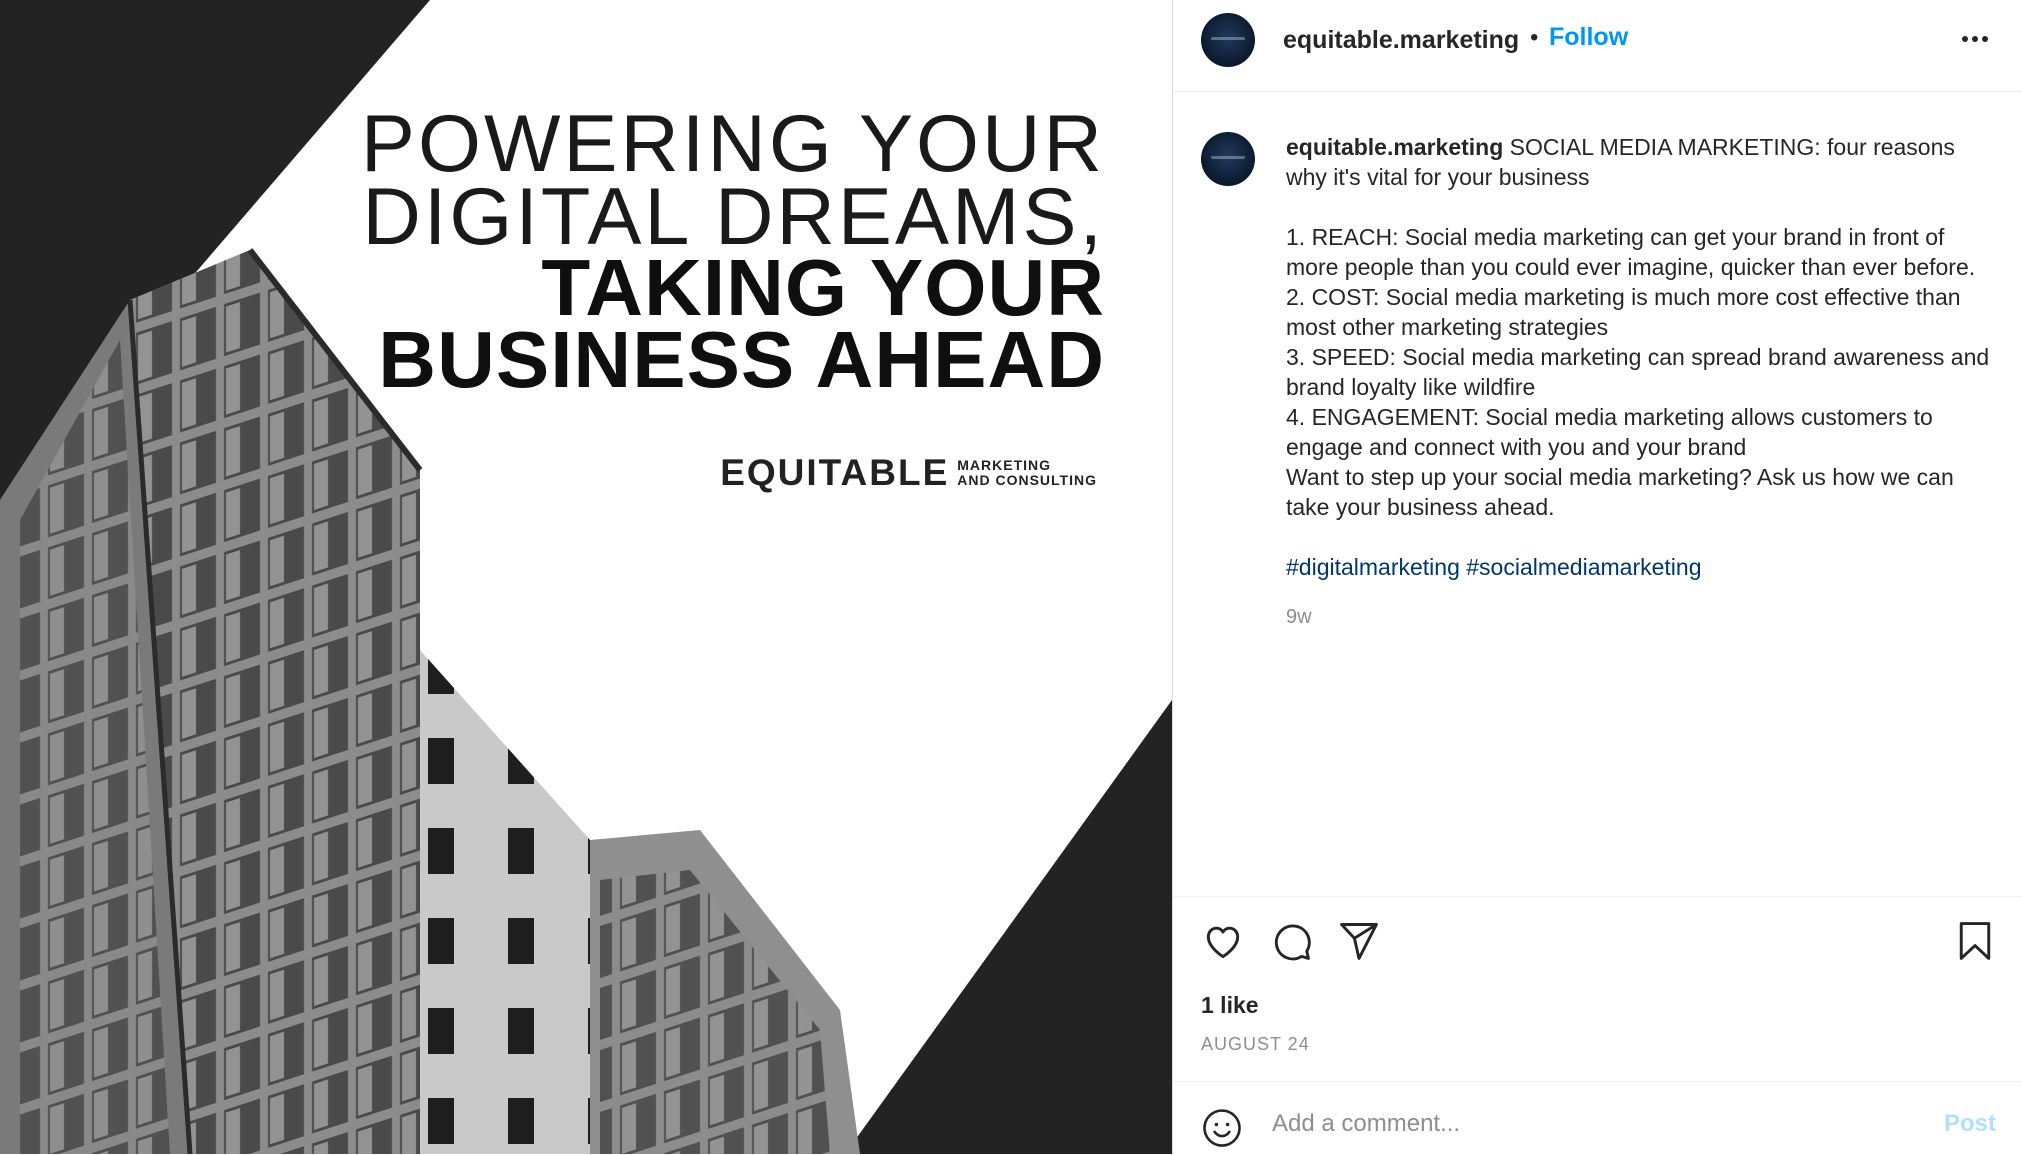  Describe the element at coordinates (1230, 1005) in the screenshot. I see `like-count: 1 like` at that location.